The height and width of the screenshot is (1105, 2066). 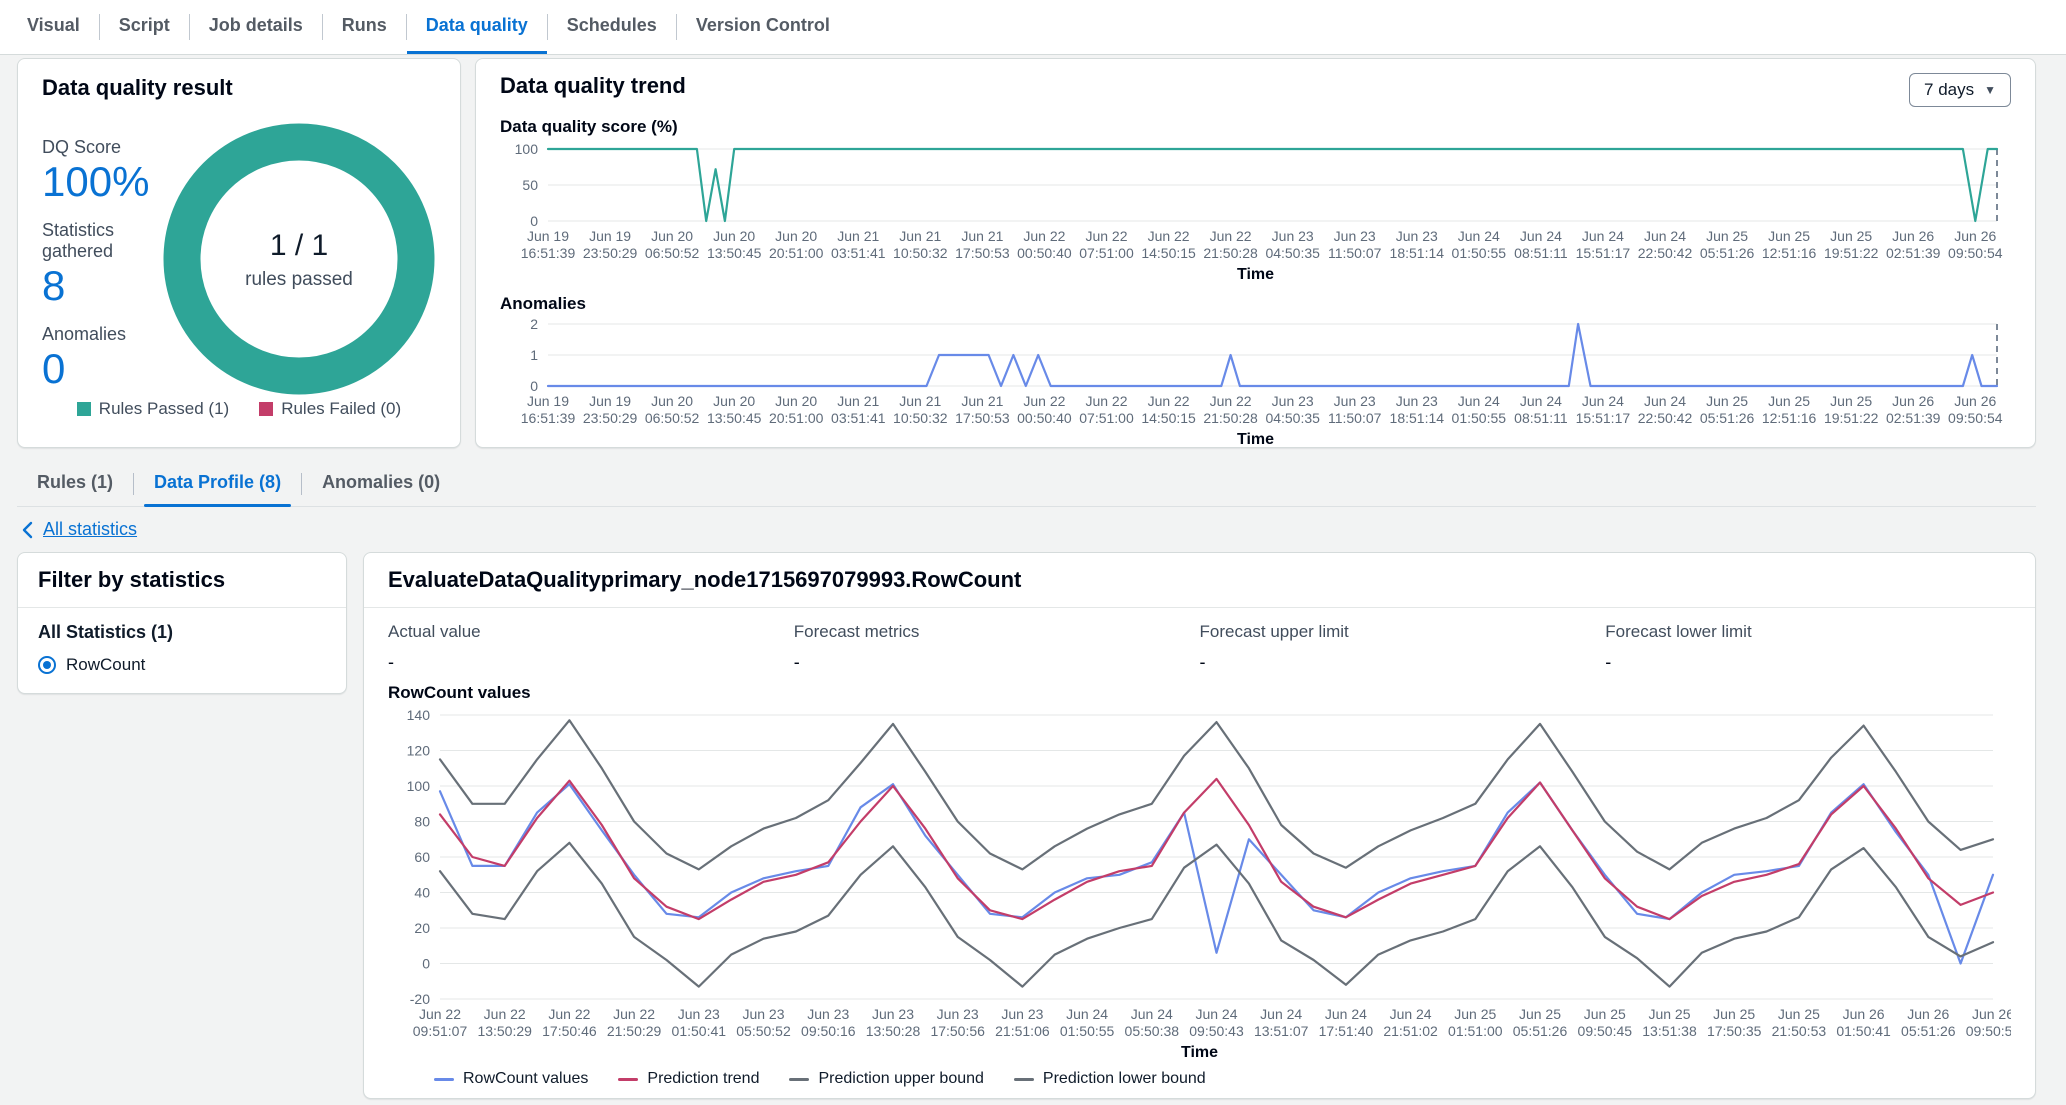 What do you see at coordinates (75, 484) in the screenshot?
I see `subtab-rules: Rules (1)` at bounding box center [75, 484].